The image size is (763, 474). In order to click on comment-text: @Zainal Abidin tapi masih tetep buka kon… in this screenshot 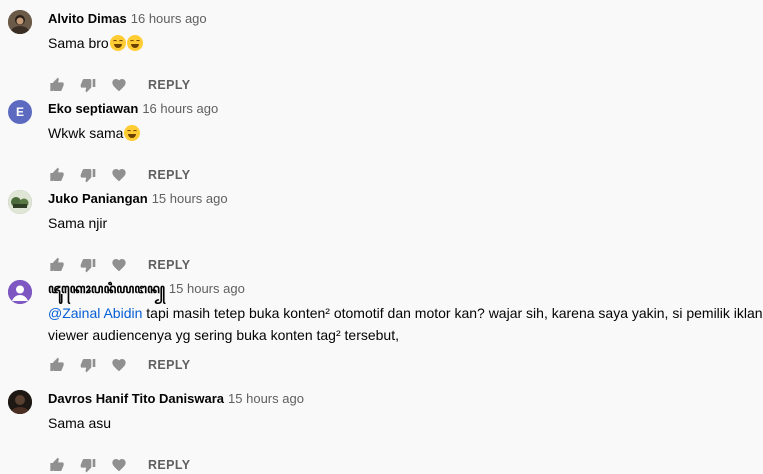, I will do `click(405, 324)`.